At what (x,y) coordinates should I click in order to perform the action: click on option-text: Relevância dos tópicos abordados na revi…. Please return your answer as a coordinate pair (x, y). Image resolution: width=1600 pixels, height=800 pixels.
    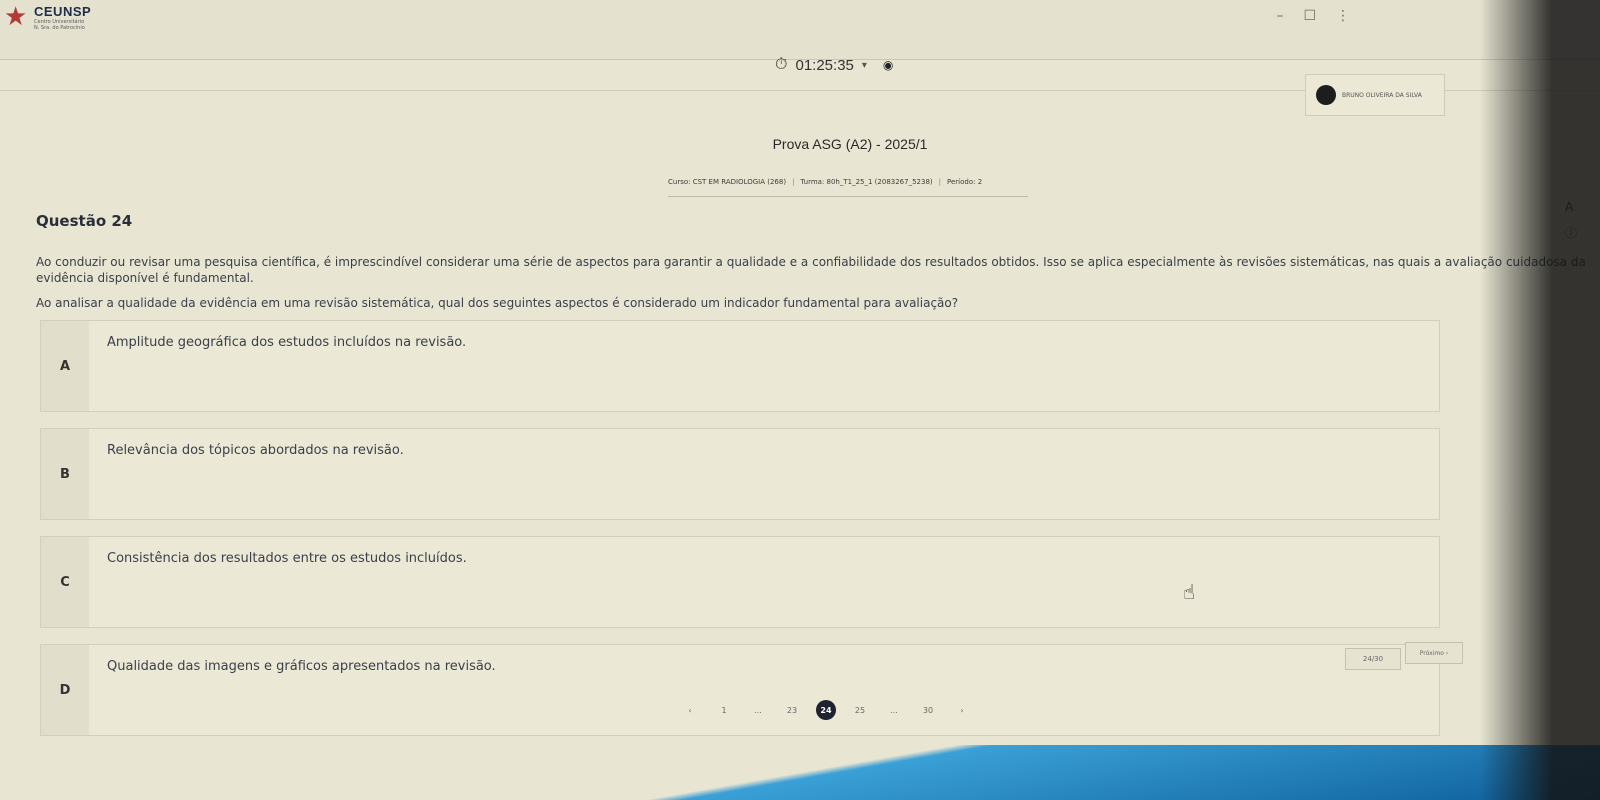
    Looking at the image, I should click on (255, 450).